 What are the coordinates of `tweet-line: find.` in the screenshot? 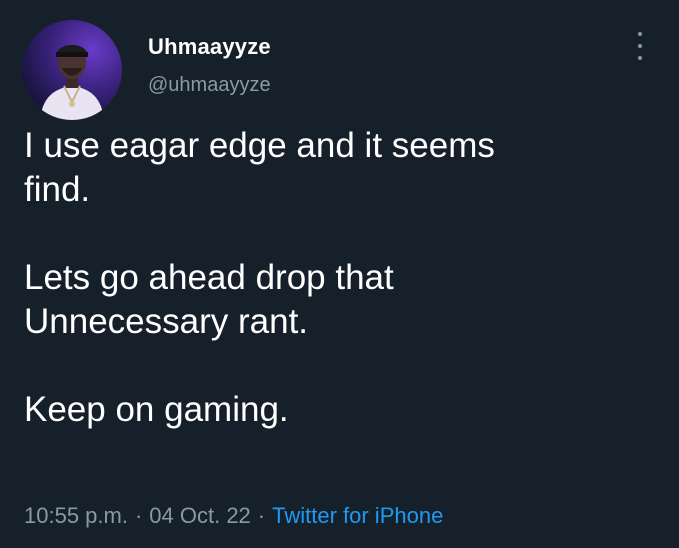 It's located at (57, 189).